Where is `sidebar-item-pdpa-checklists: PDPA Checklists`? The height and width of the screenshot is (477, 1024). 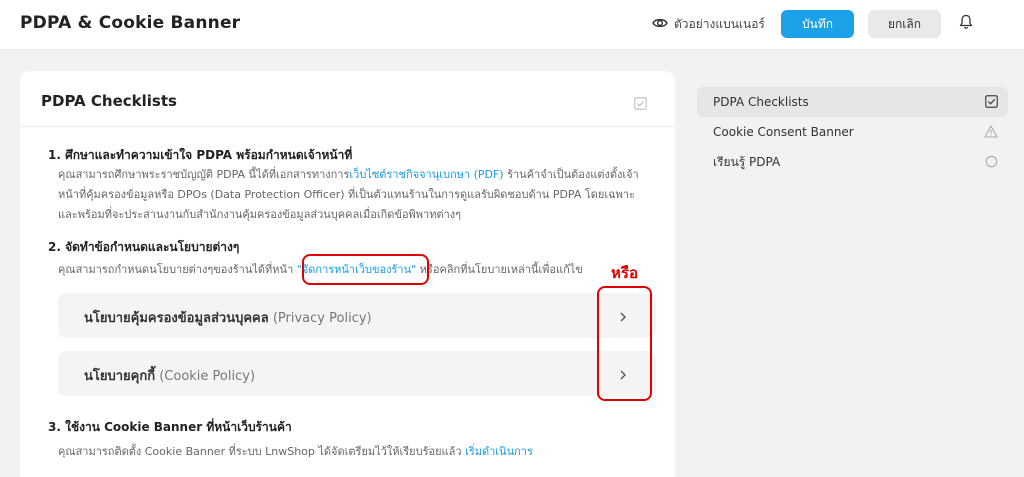 sidebar-item-pdpa-checklists: PDPA Checklists is located at coordinates (852, 102).